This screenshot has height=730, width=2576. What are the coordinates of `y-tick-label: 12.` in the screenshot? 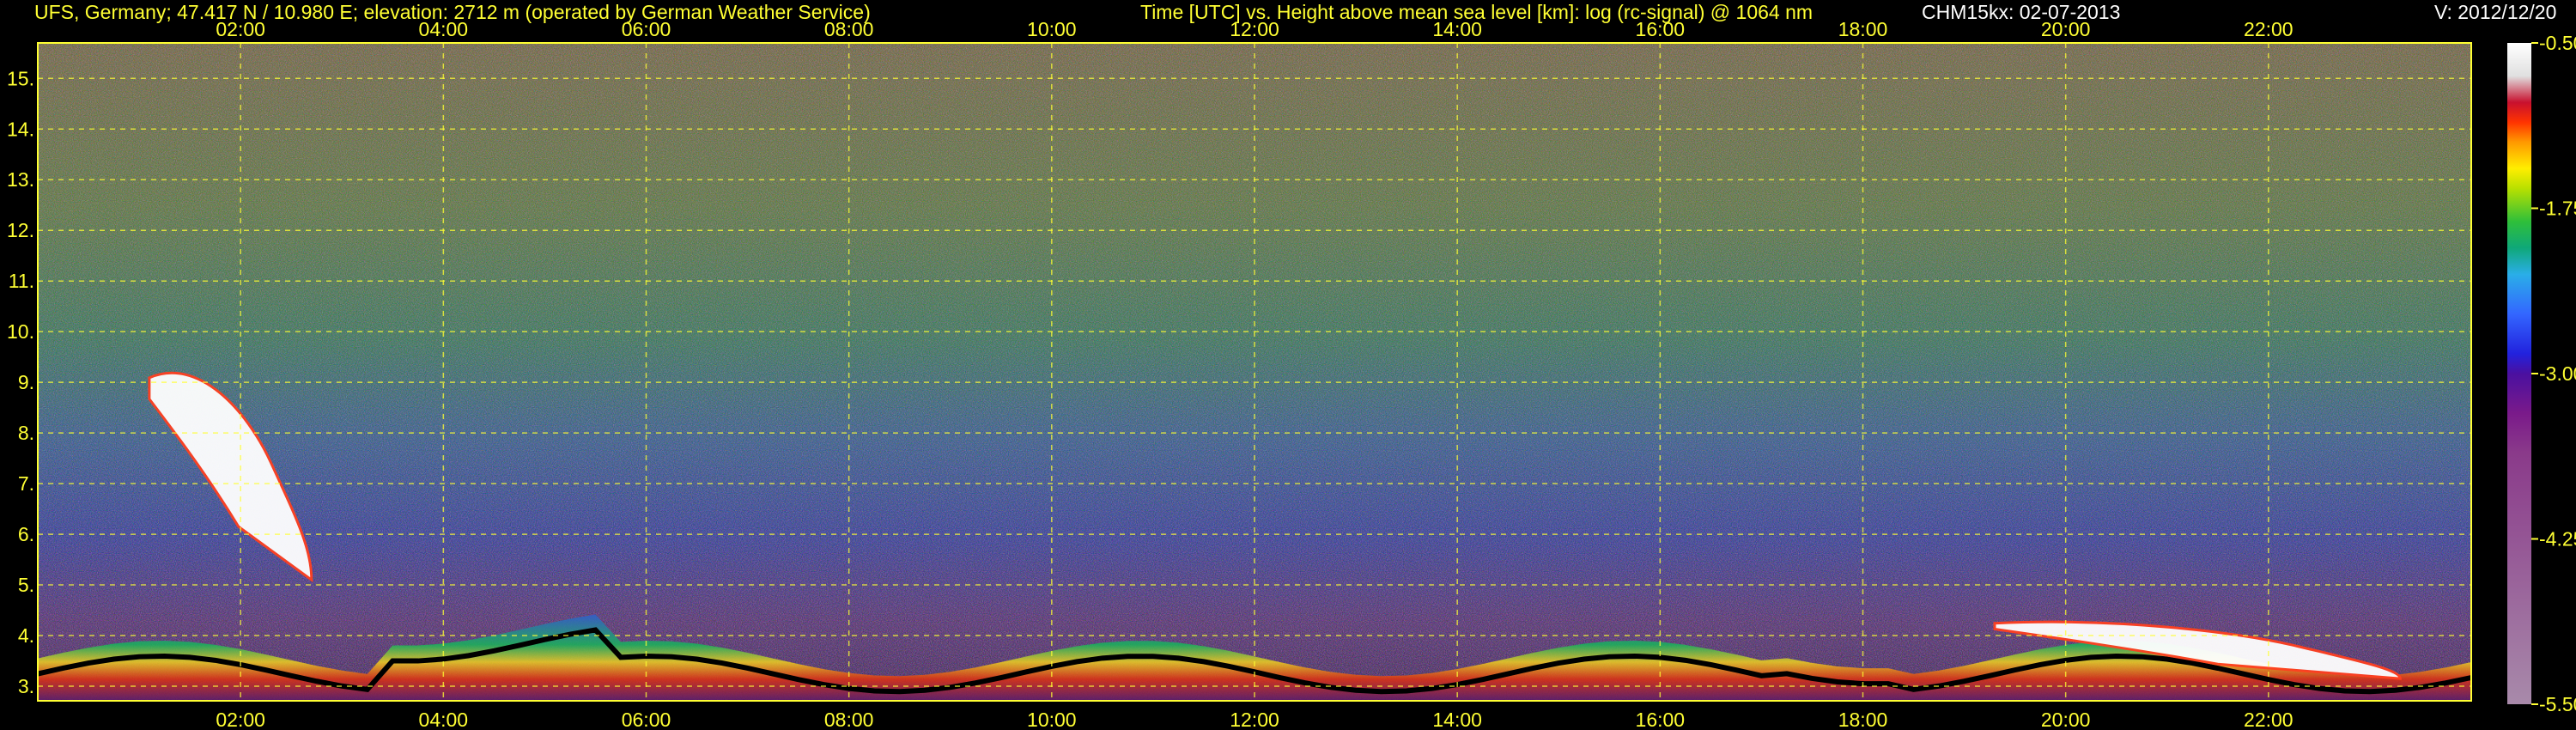 It's located at (21, 230).